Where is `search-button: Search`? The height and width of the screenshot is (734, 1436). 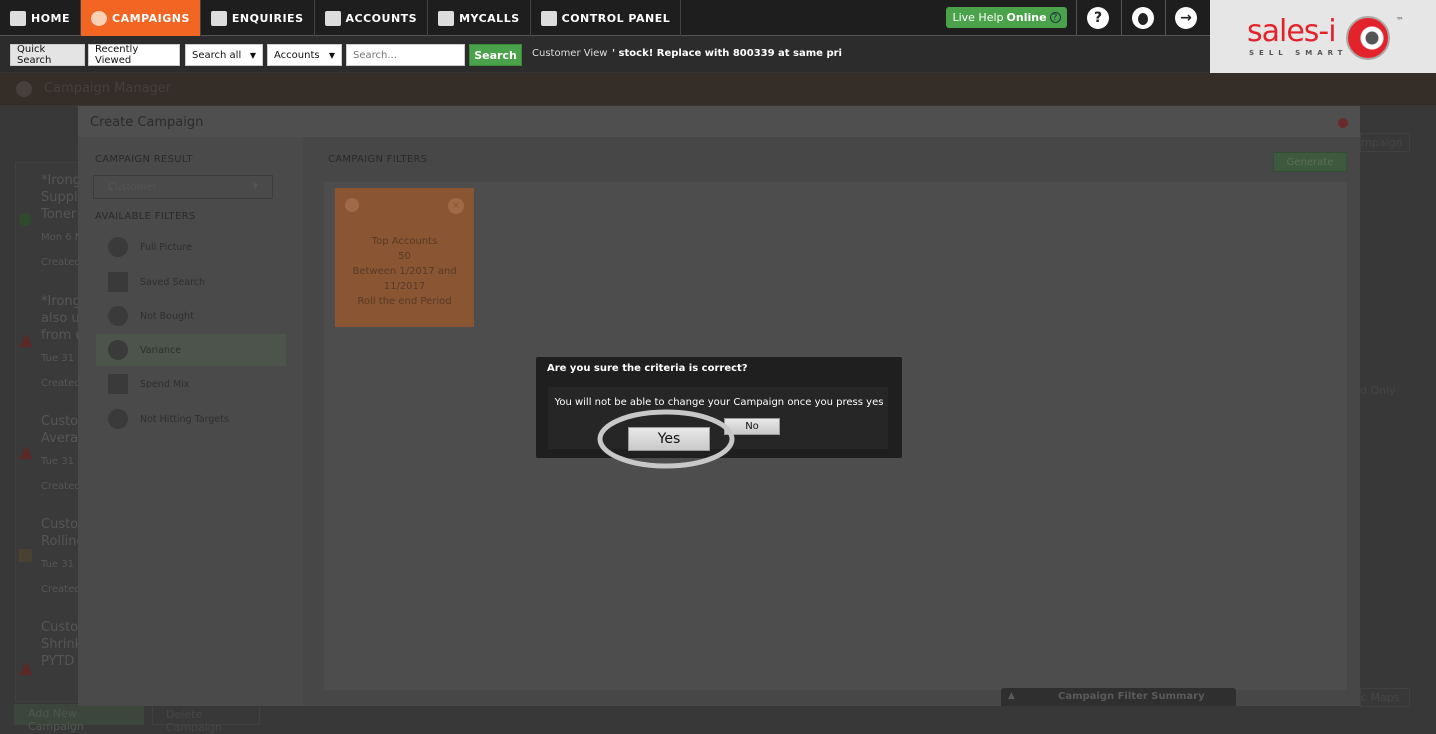
search-button: Search is located at coordinates (495, 55).